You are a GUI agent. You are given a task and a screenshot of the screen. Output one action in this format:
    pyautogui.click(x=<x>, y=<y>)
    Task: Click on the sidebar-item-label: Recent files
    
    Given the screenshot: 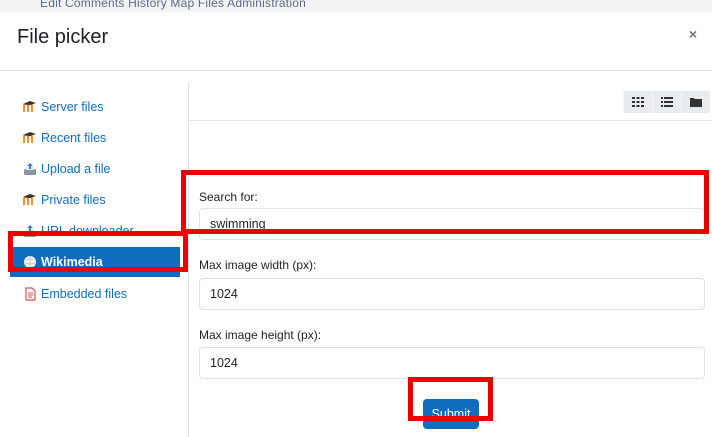 What is the action you would take?
    pyautogui.click(x=74, y=138)
    